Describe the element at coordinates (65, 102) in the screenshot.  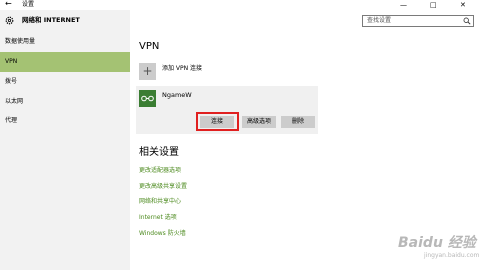
I see `sidebar-item-ethernet: 以太网` at that location.